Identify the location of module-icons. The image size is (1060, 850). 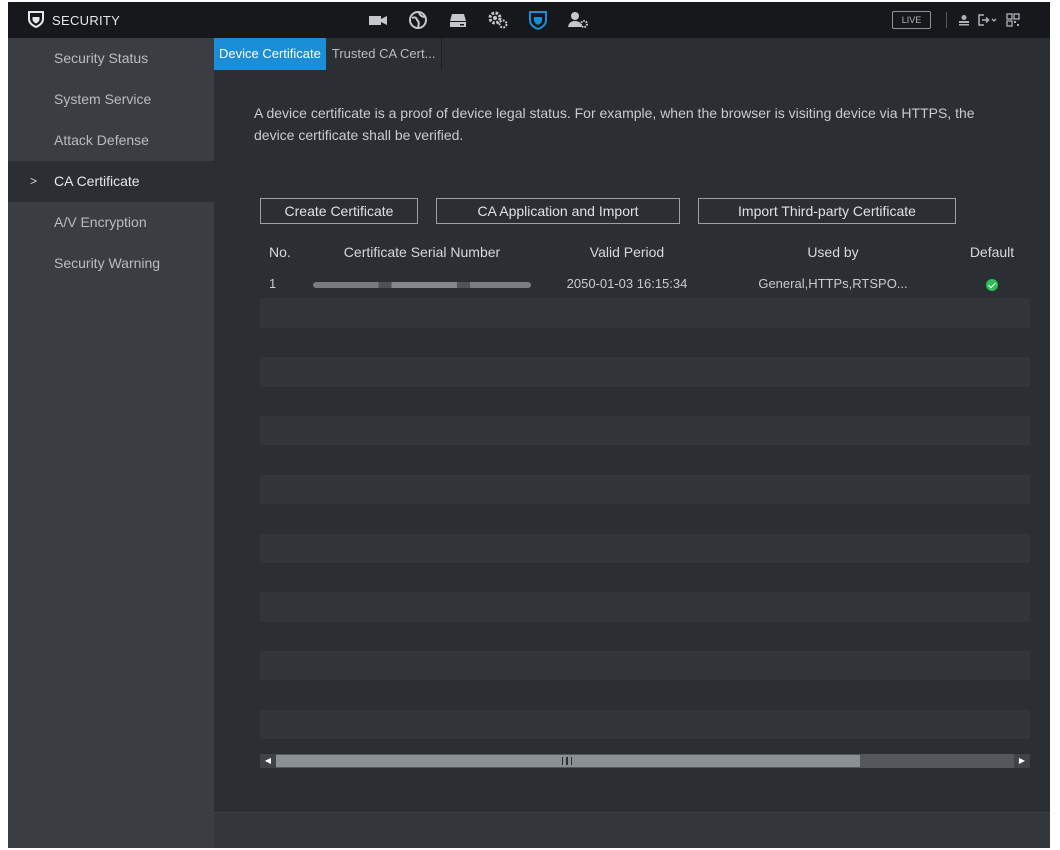
(478, 20).